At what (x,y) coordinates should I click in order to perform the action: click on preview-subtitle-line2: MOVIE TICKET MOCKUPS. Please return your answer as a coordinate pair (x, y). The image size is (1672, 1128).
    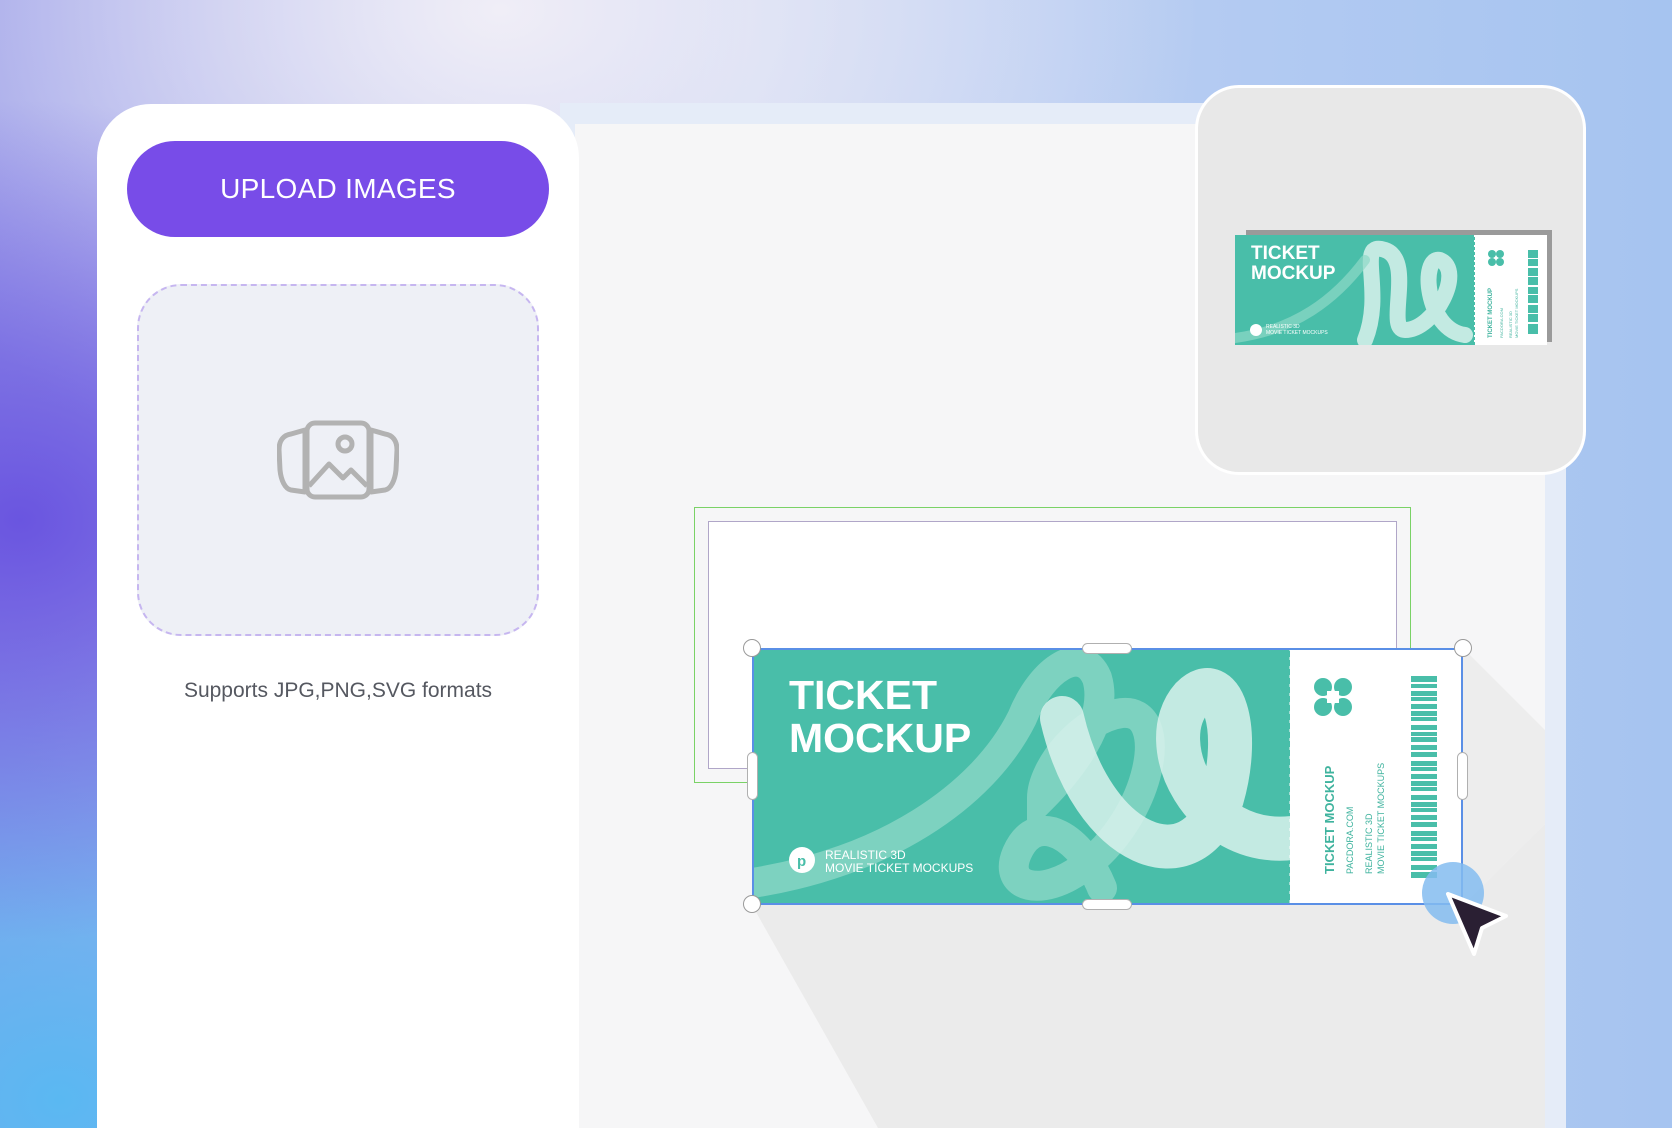
    Looking at the image, I should click on (1297, 333).